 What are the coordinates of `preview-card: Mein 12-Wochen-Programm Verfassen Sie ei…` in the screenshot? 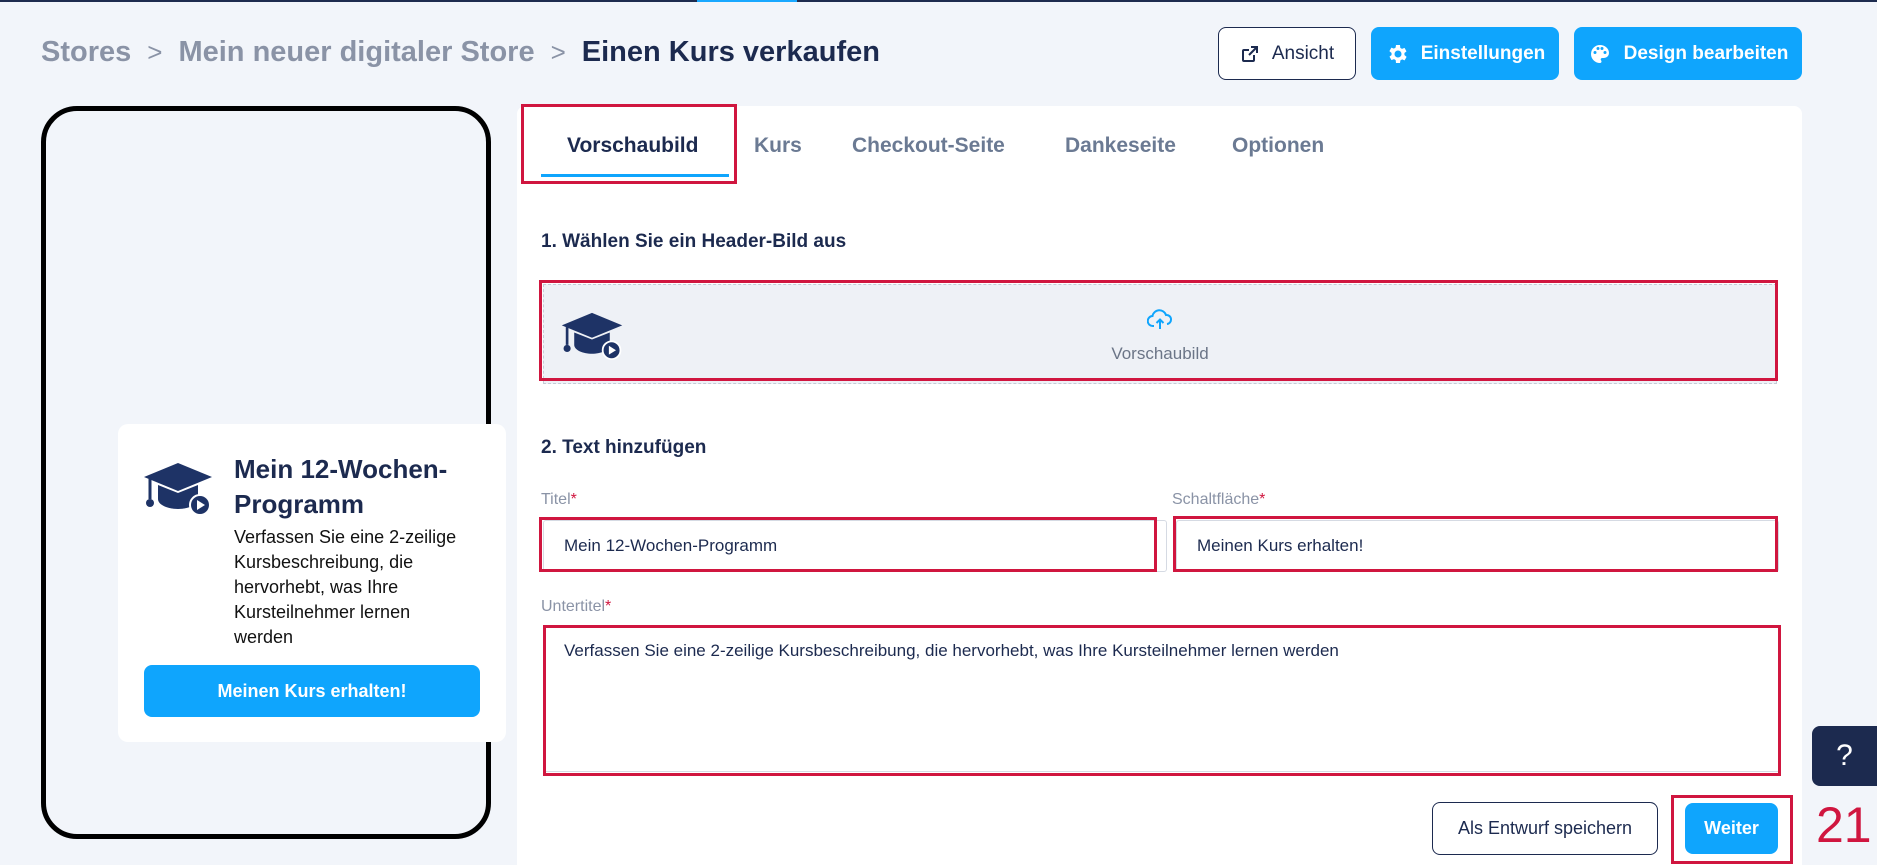 It's located at (312, 583).